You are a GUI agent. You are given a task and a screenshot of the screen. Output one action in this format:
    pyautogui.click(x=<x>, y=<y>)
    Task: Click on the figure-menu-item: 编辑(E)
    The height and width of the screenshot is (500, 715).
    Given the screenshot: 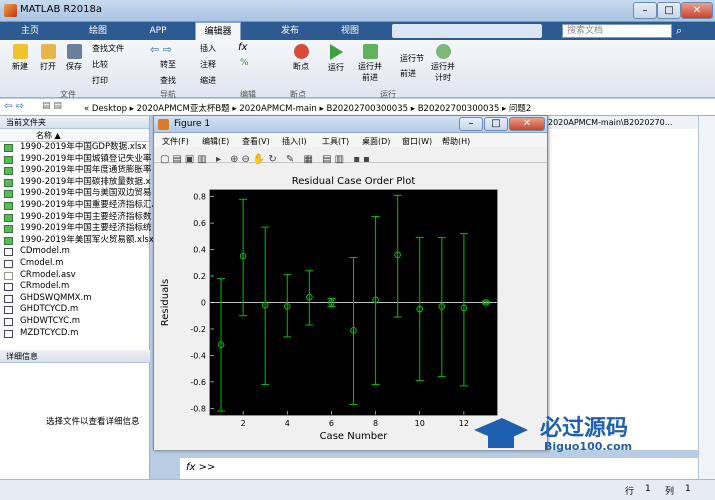 What is the action you would take?
    pyautogui.click(x=215, y=141)
    